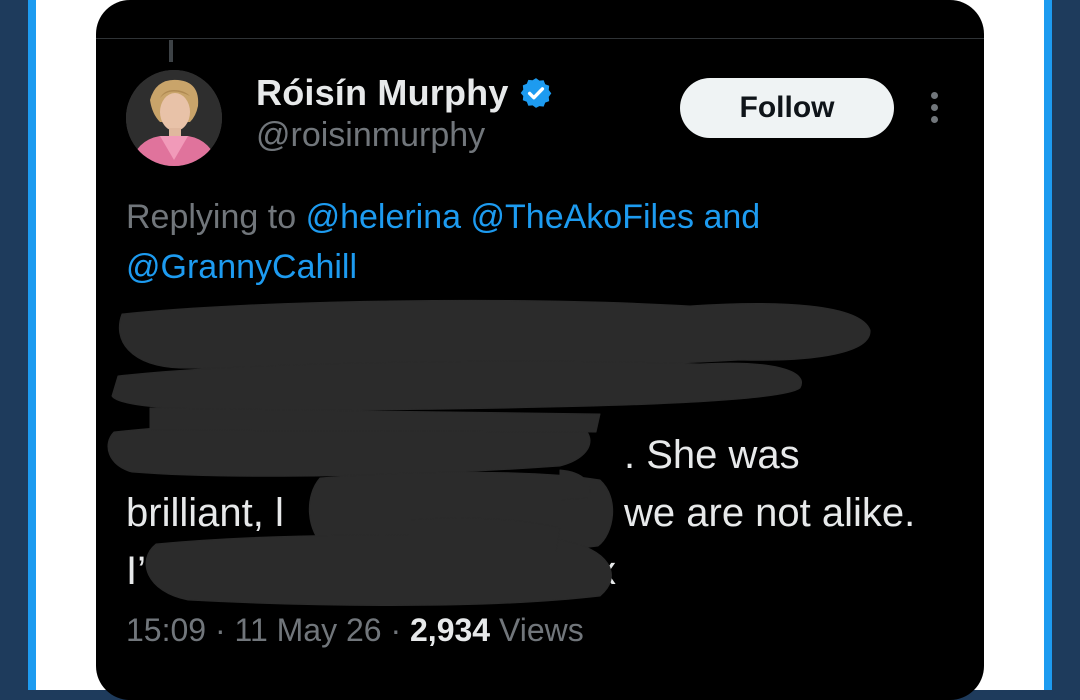  I want to click on more-dots-icon, so click(934, 110).